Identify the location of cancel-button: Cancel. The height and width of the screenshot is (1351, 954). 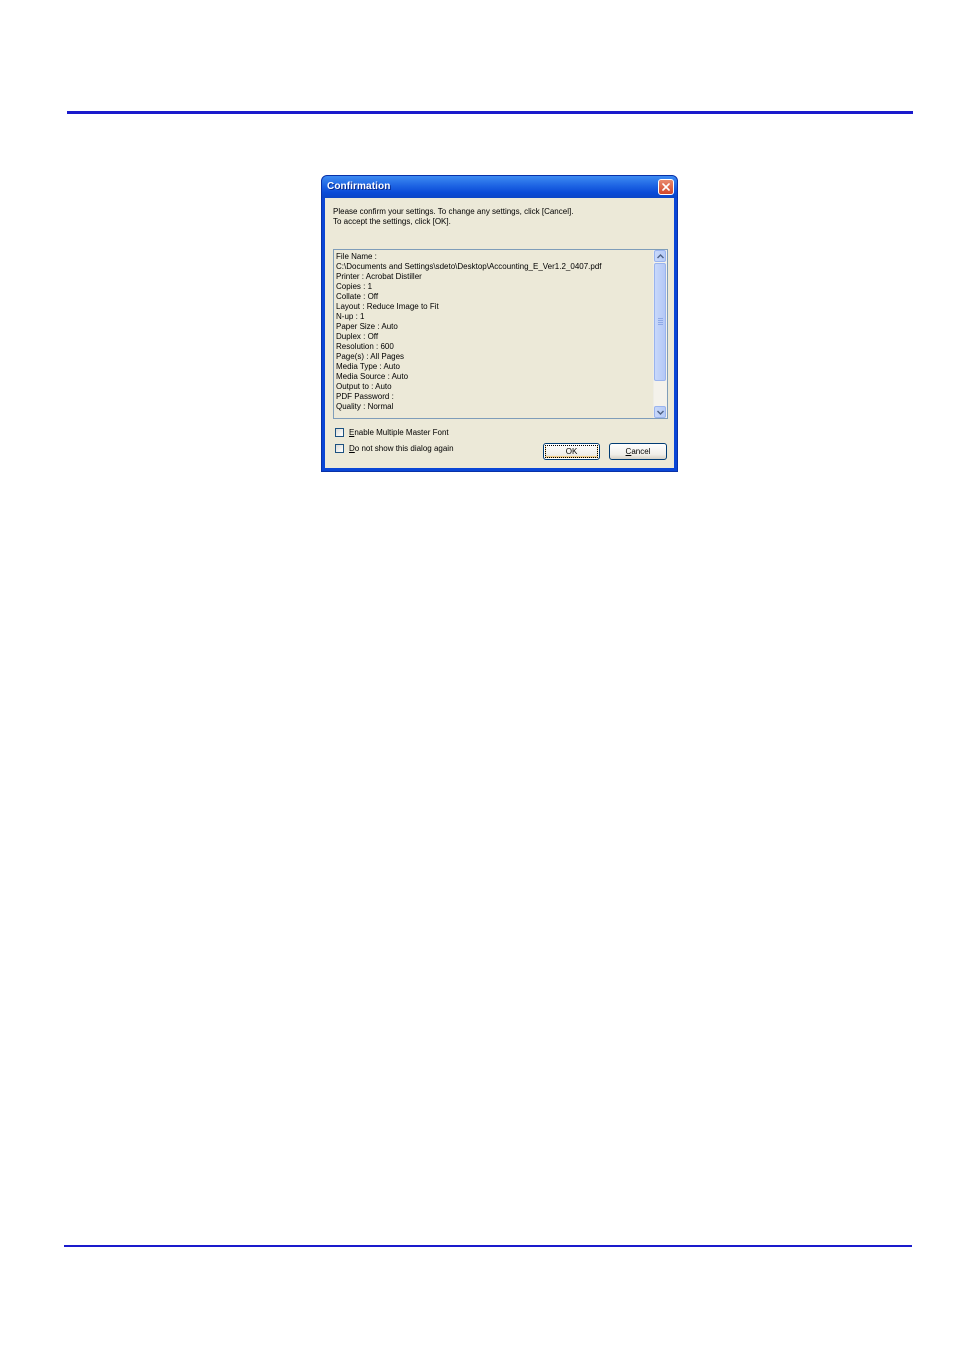
(638, 451).